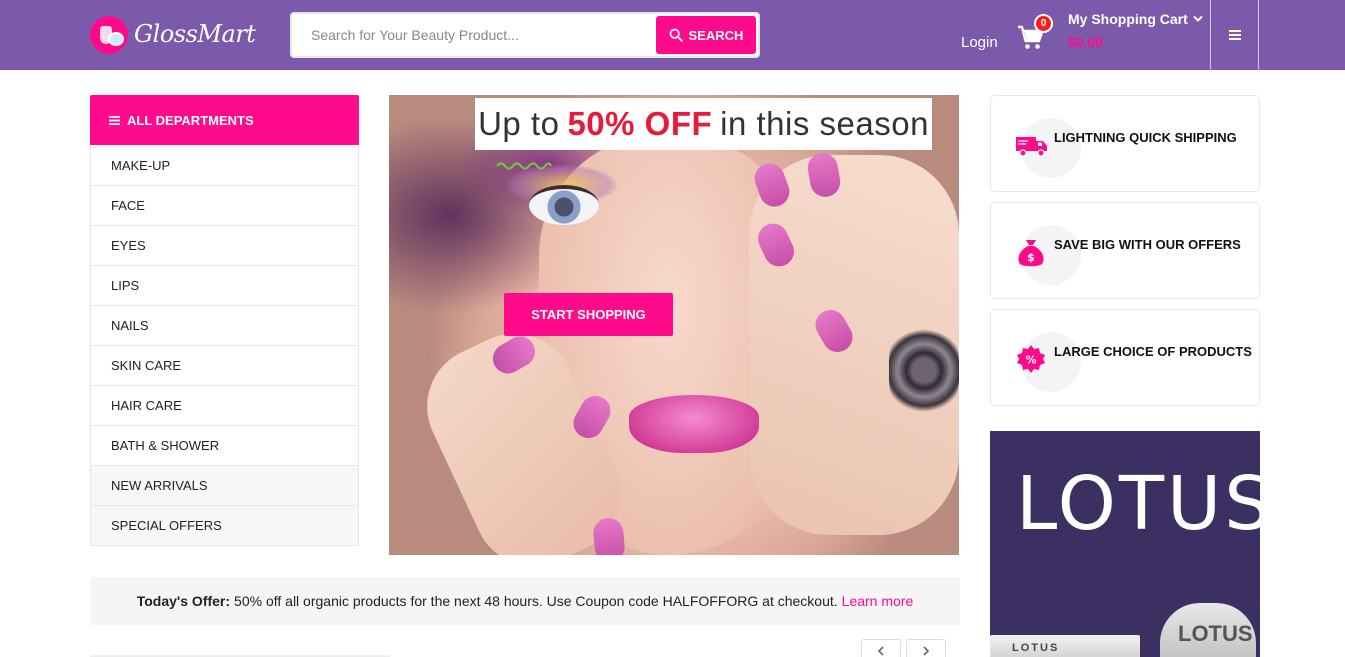 The height and width of the screenshot is (657, 1345). What do you see at coordinates (224, 526) in the screenshot?
I see `sidebar-item-special-offers: SPECIAL OFFERS` at bounding box center [224, 526].